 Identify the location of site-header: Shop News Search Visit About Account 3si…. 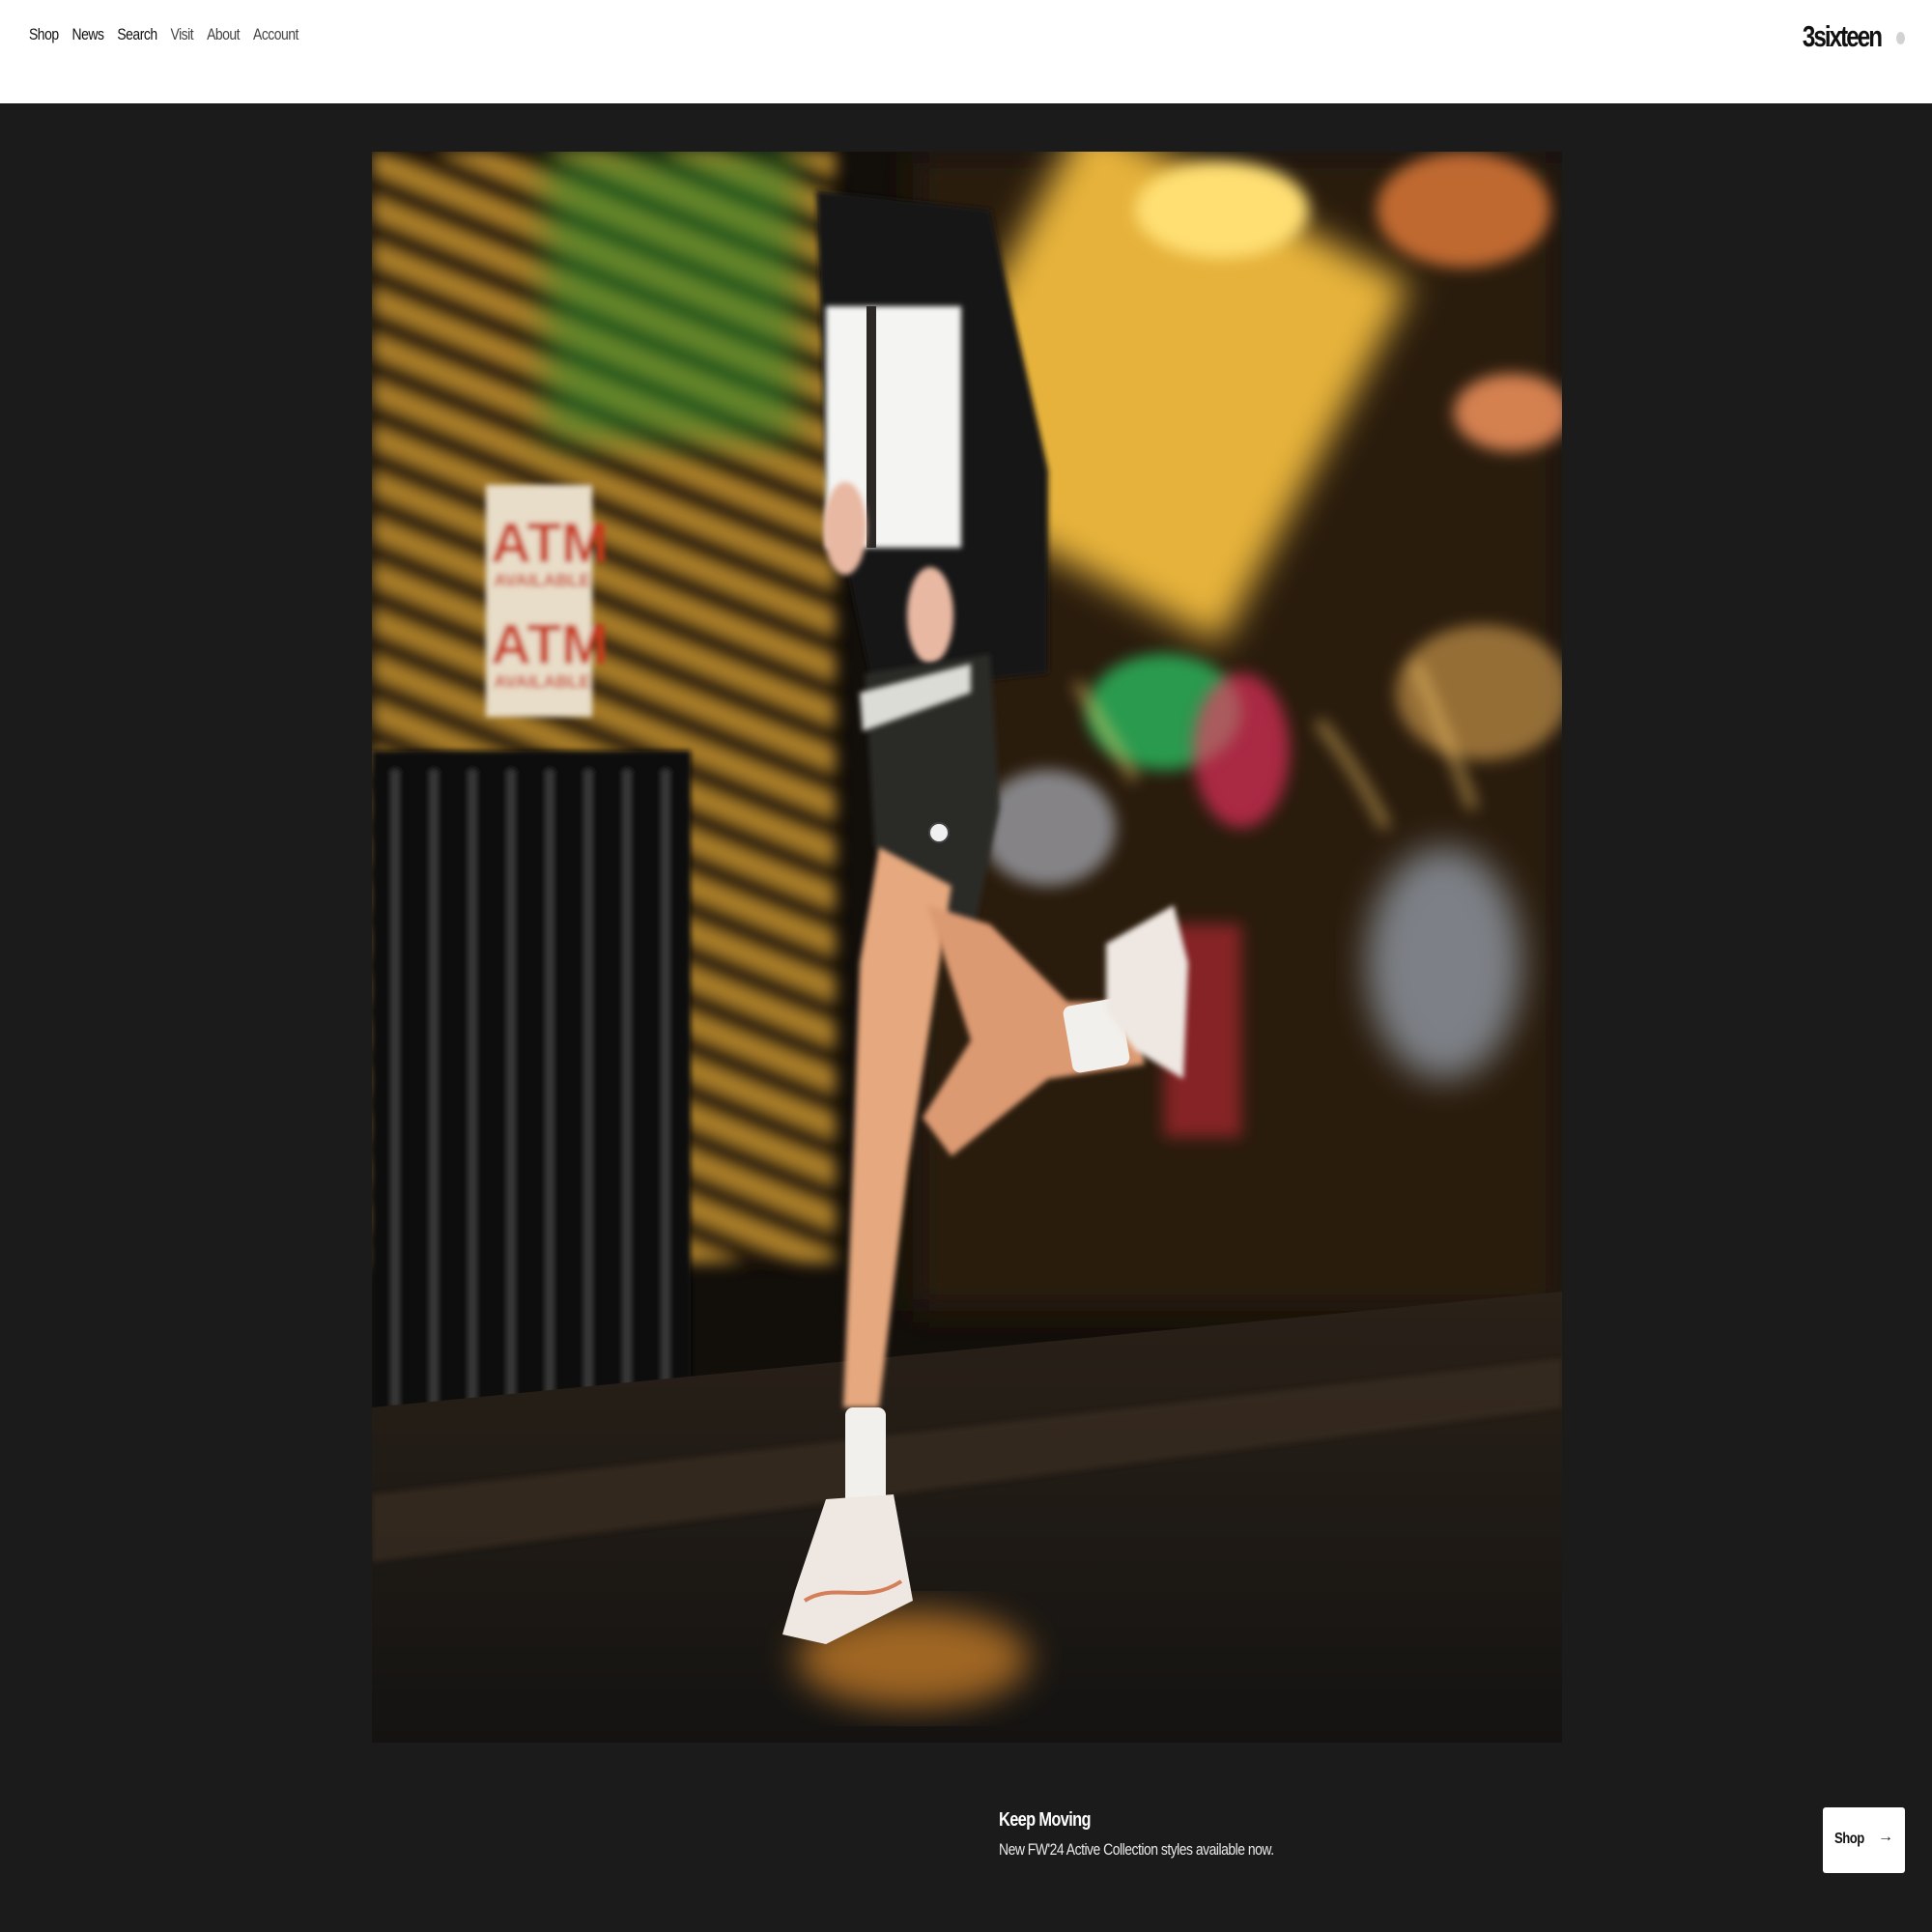
(966, 51).